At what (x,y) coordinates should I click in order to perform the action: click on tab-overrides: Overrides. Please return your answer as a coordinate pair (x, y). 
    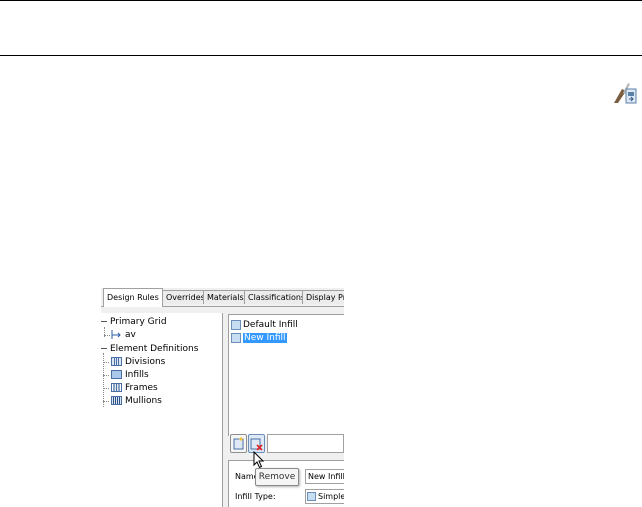
    Looking at the image, I should click on (183, 297).